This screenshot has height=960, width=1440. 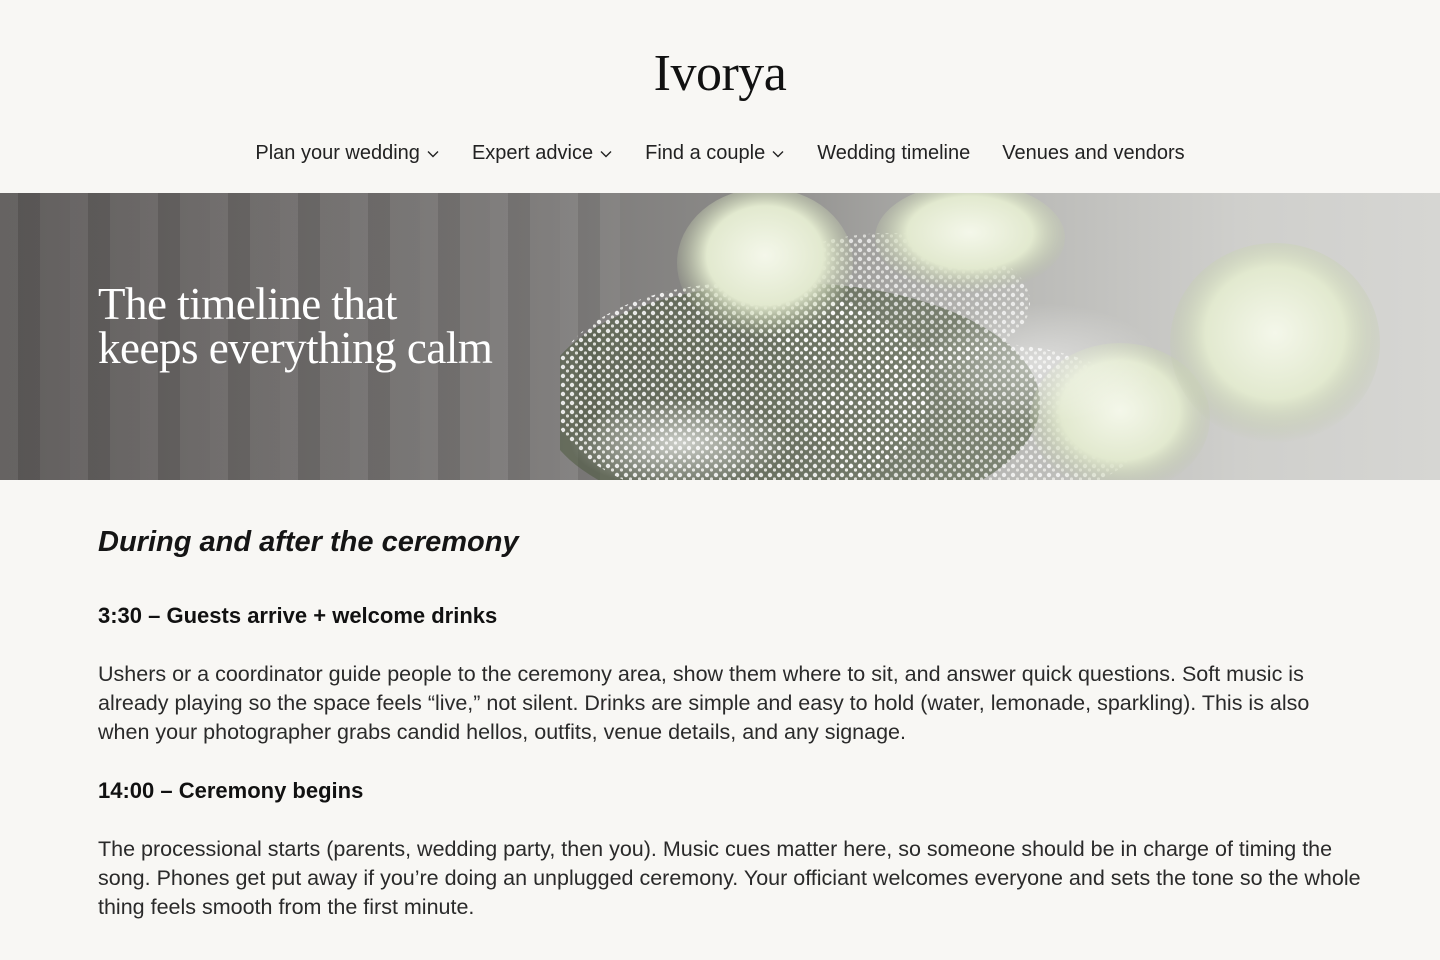 I want to click on nav-item-plan-your-wedding: Plan your wedding, so click(x=347, y=153).